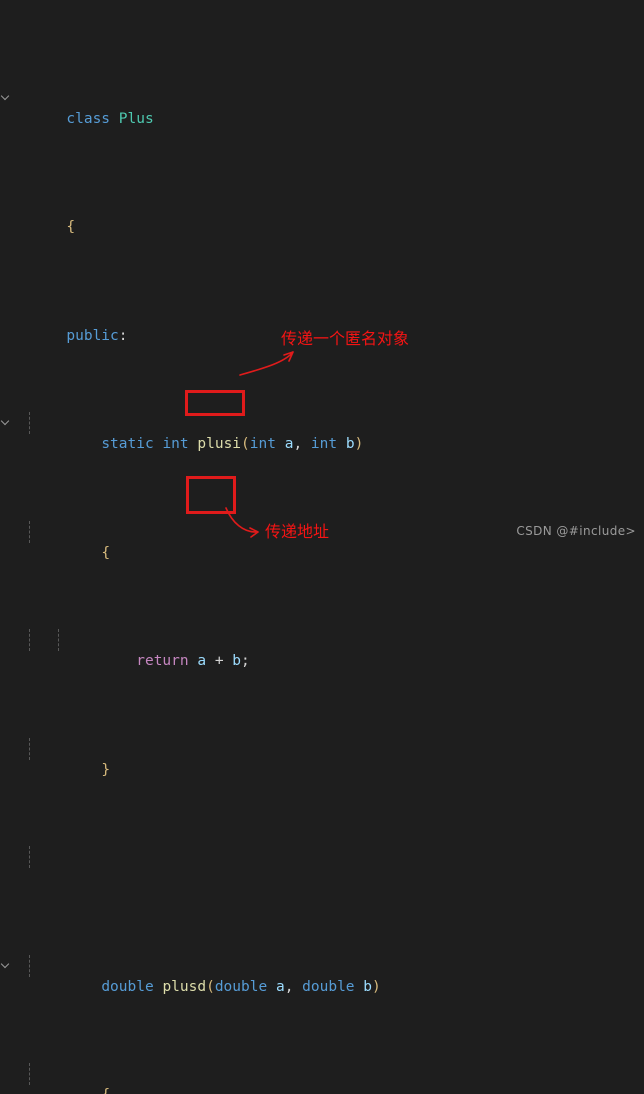 Image resolution: width=644 pixels, height=1094 pixels. Describe the element at coordinates (322, 649) in the screenshot. I see `code-line: return a + b;` at that location.